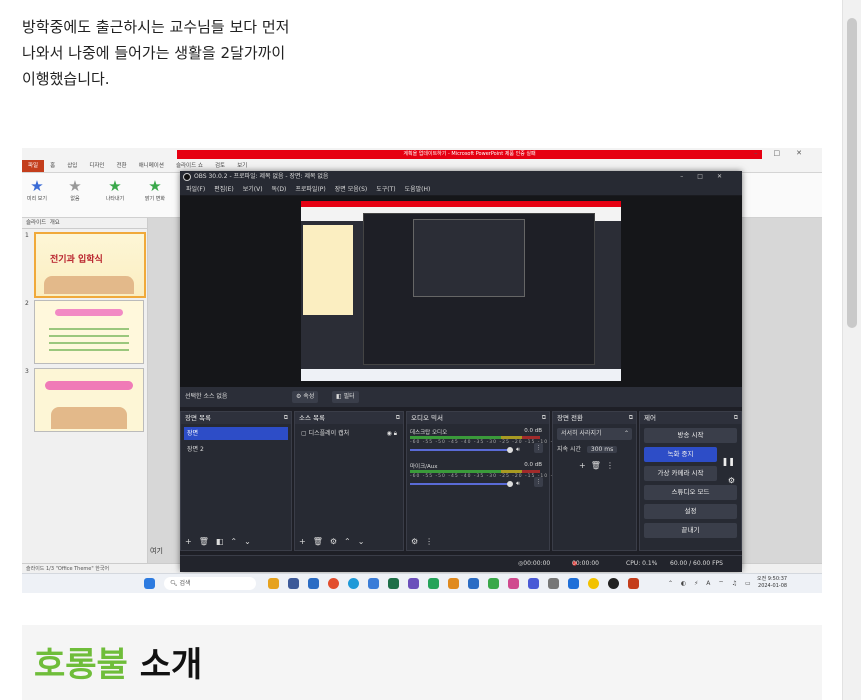 This screenshot has height=700, width=861. What do you see at coordinates (333, 541) in the screenshot?
I see `source-settings-icon: ⚙` at bounding box center [333, 541].